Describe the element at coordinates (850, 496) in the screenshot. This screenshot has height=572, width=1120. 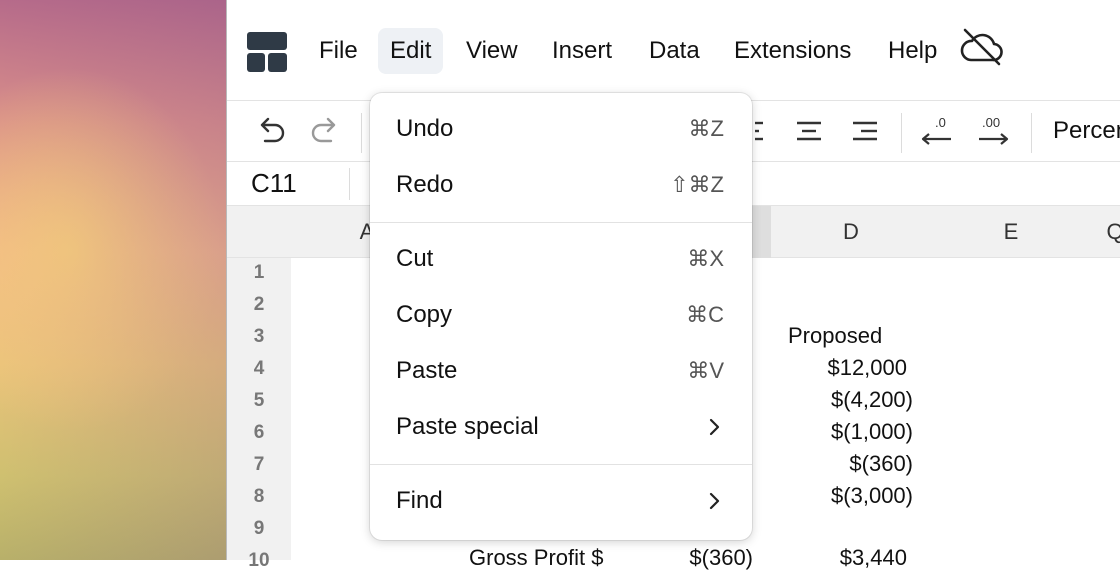
I see `cell-d8: $(3,000)` at that location.